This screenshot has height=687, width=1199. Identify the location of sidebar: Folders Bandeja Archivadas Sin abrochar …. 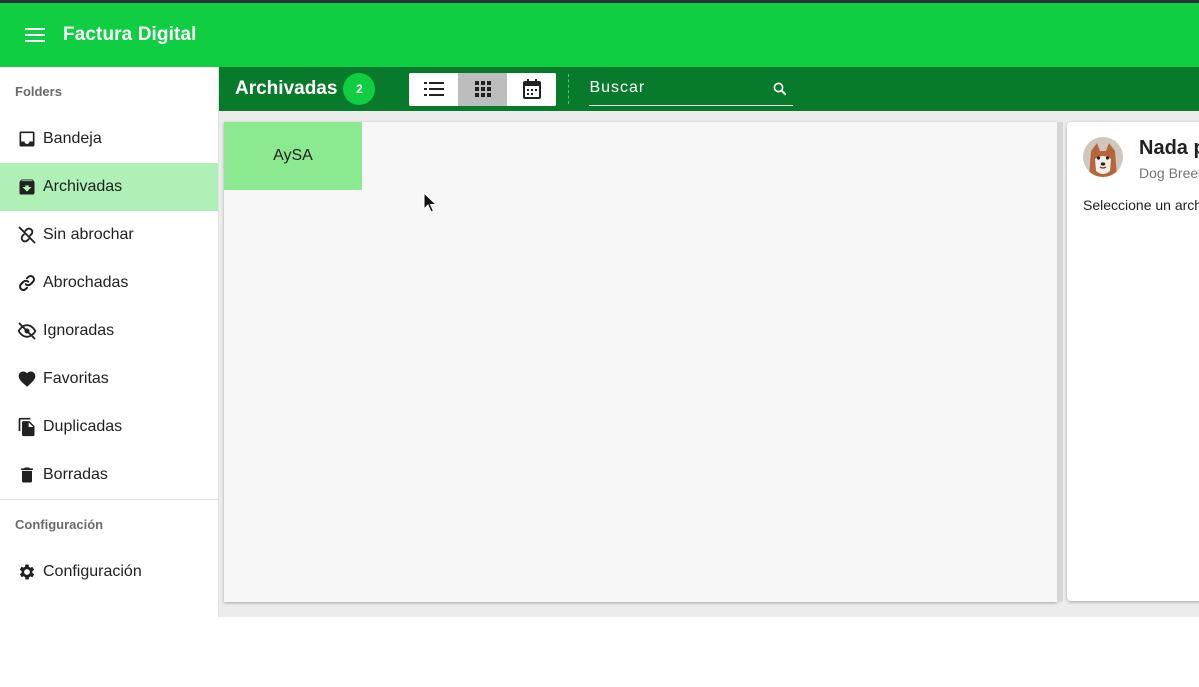
(109, 342).